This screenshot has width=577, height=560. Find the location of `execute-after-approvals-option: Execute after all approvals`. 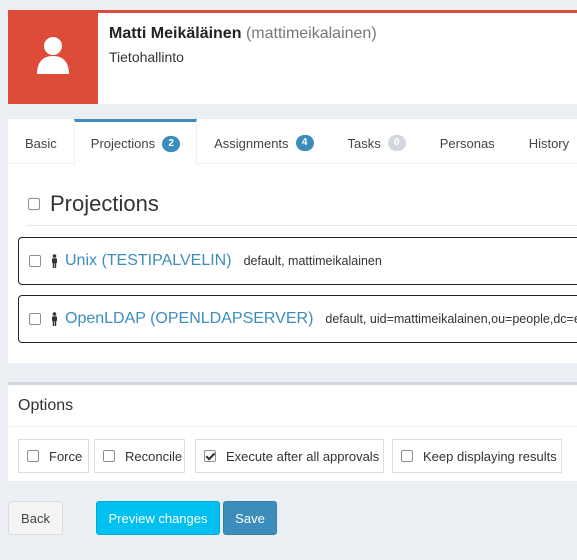

execute-after-approvals-option: Execute after all approvals is located at coordinates (289, 456).